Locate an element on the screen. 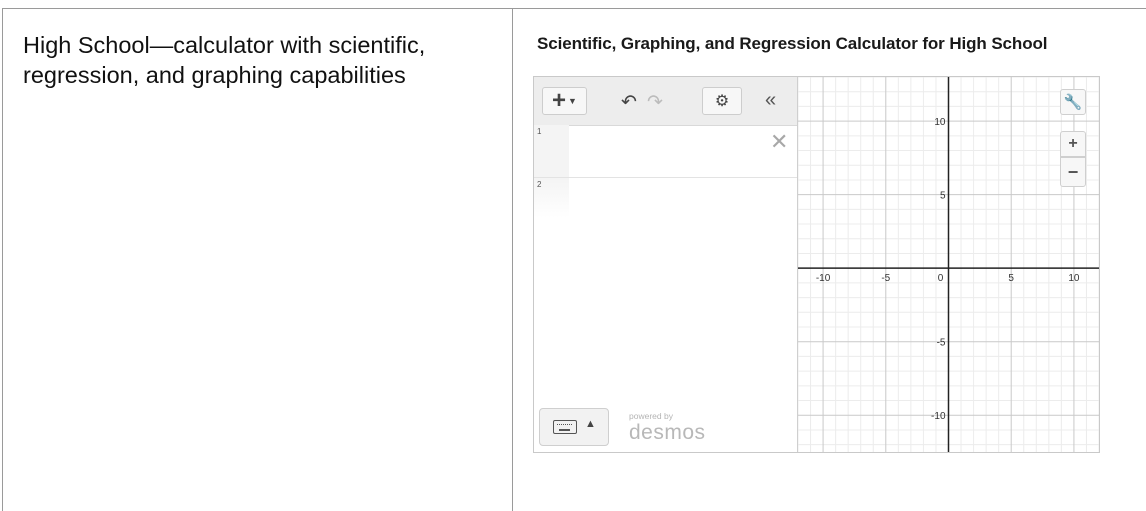 This screenshot has width=1146, height=511. zoom-out-button: − is located at coordinates (1073, 172).